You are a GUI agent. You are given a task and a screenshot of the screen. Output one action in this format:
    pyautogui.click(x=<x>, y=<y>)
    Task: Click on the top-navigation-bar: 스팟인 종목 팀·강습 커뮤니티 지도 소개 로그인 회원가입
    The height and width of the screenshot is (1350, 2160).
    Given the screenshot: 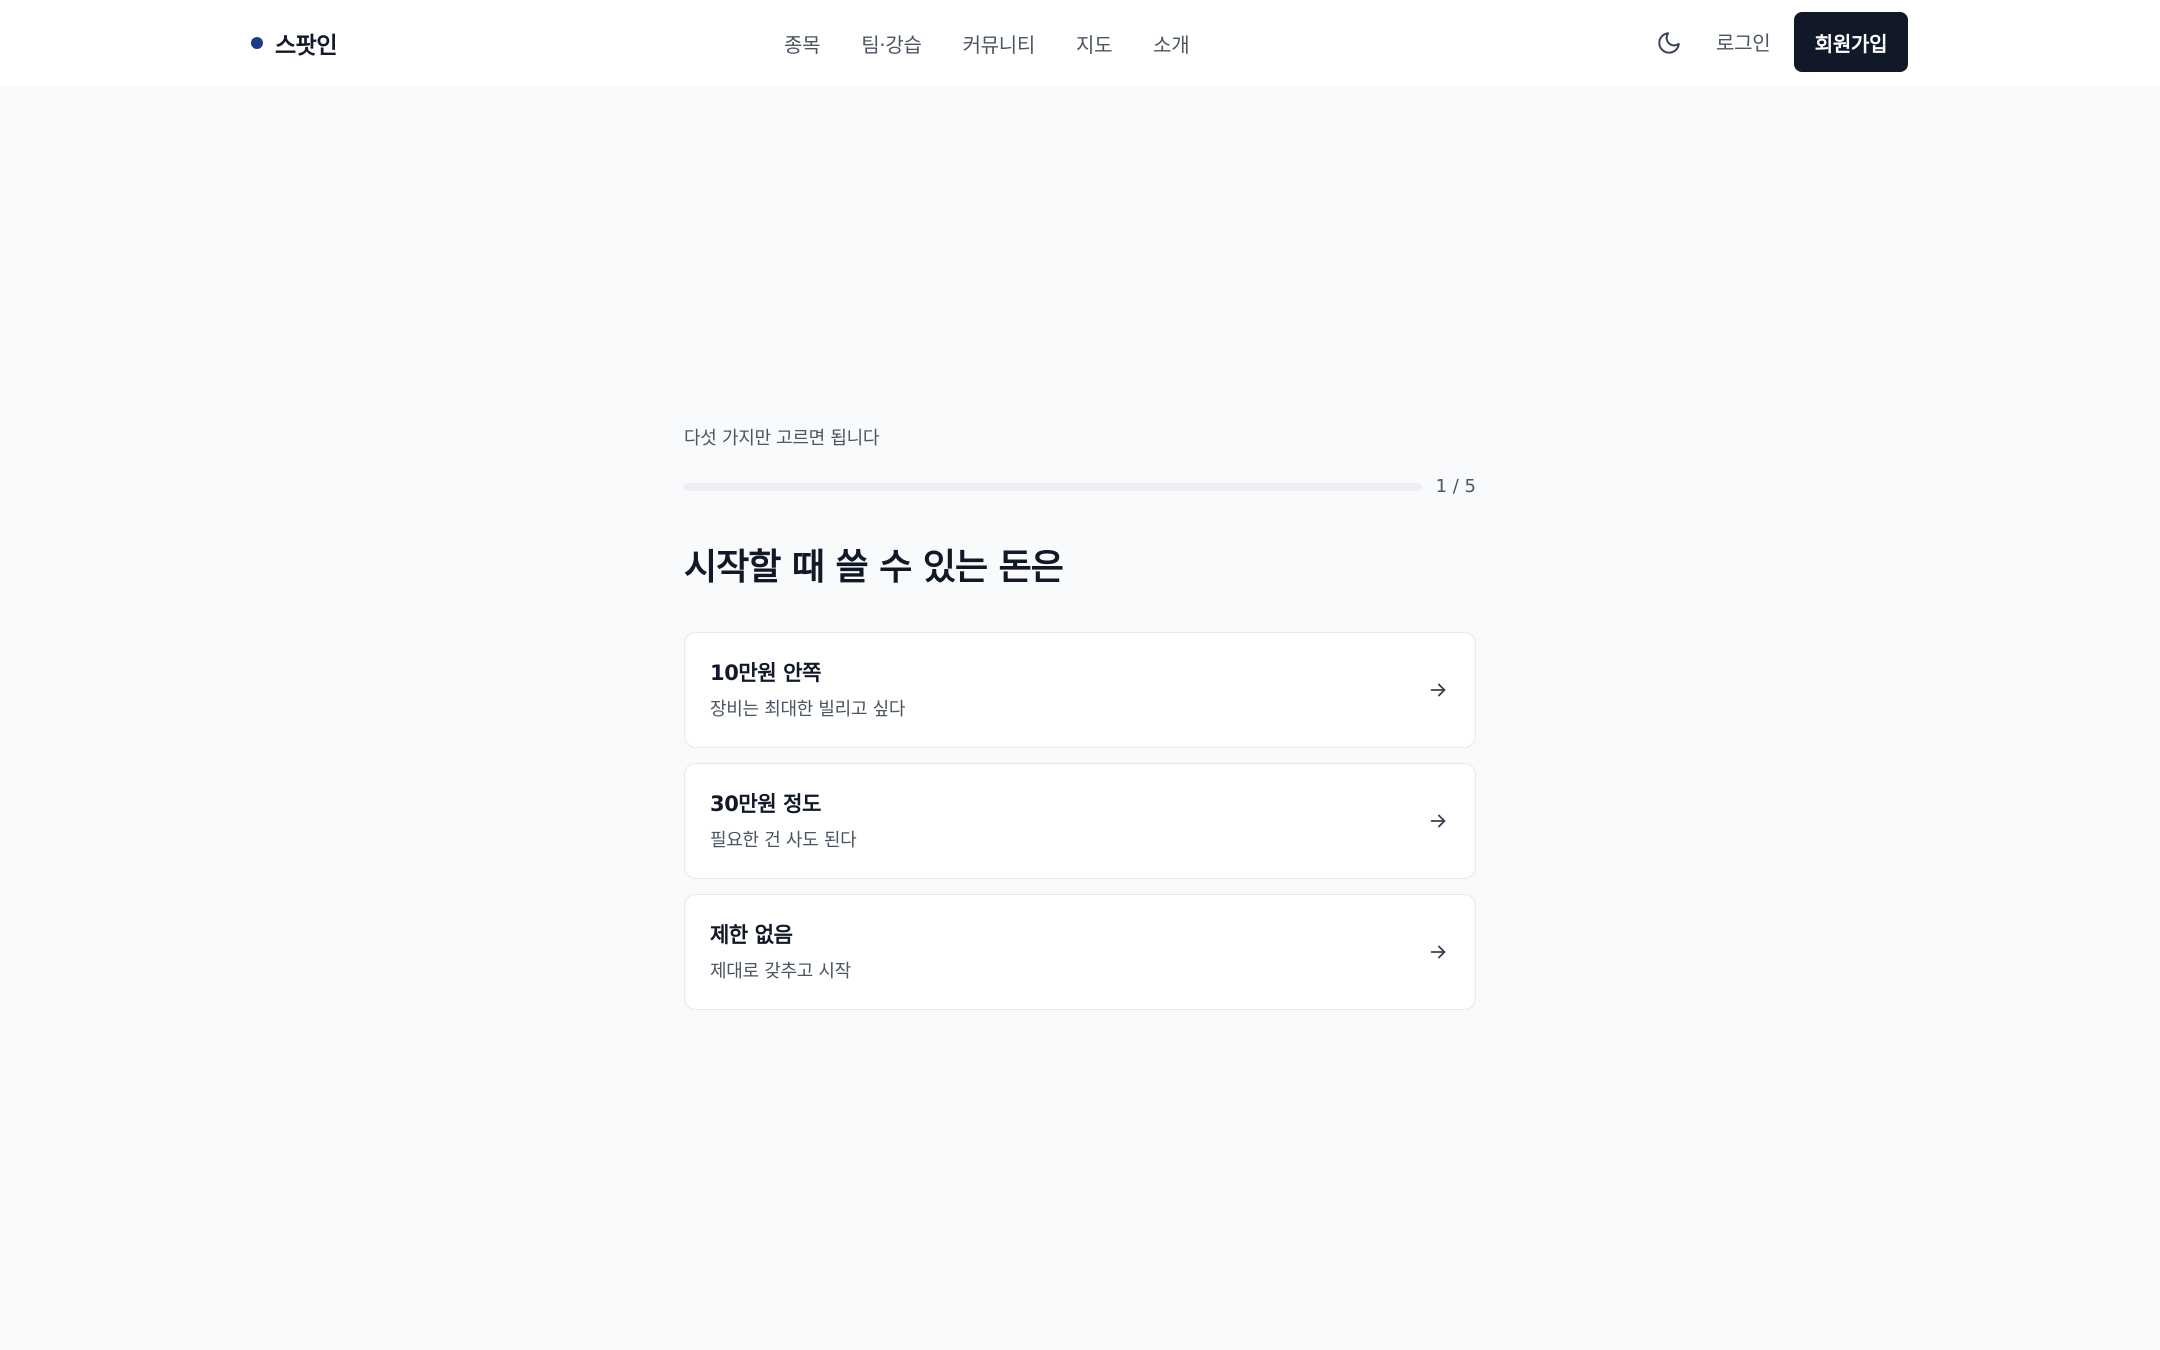 What is the action you would take?
    pyautogui.click(x=1080, y=43)
    